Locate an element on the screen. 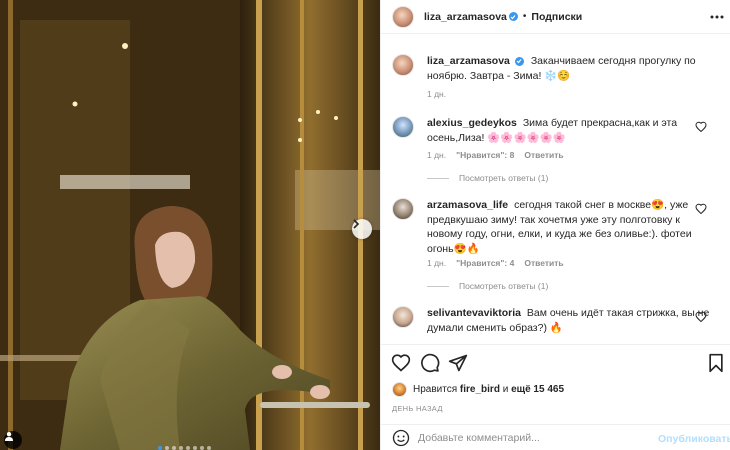 This screenshot has width=730, height=450. next-photo-button is located at coordinates (362, 229).